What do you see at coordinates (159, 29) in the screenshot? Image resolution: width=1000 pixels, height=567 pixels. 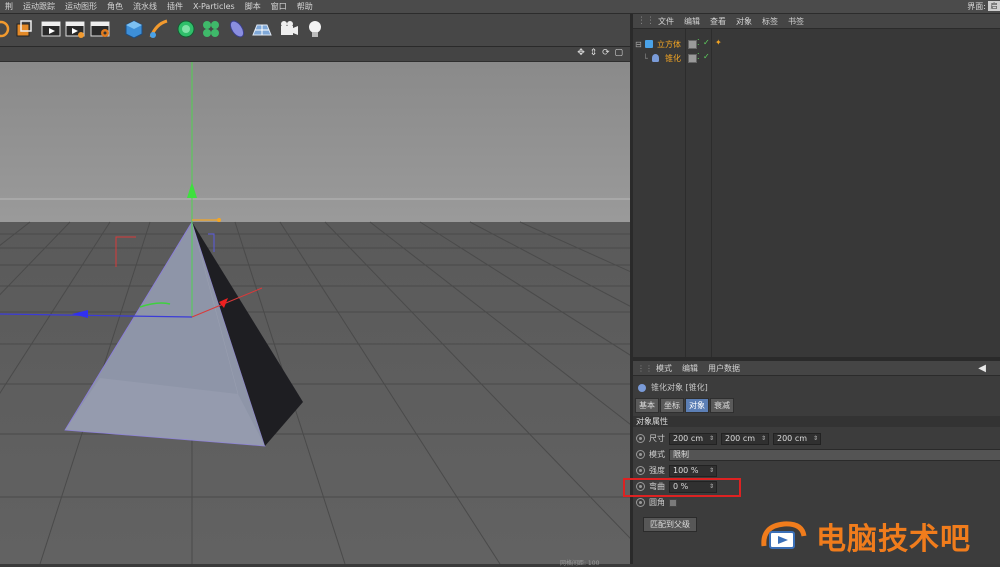 I see `pen-spline-icon` at bounding box center [159, 29].